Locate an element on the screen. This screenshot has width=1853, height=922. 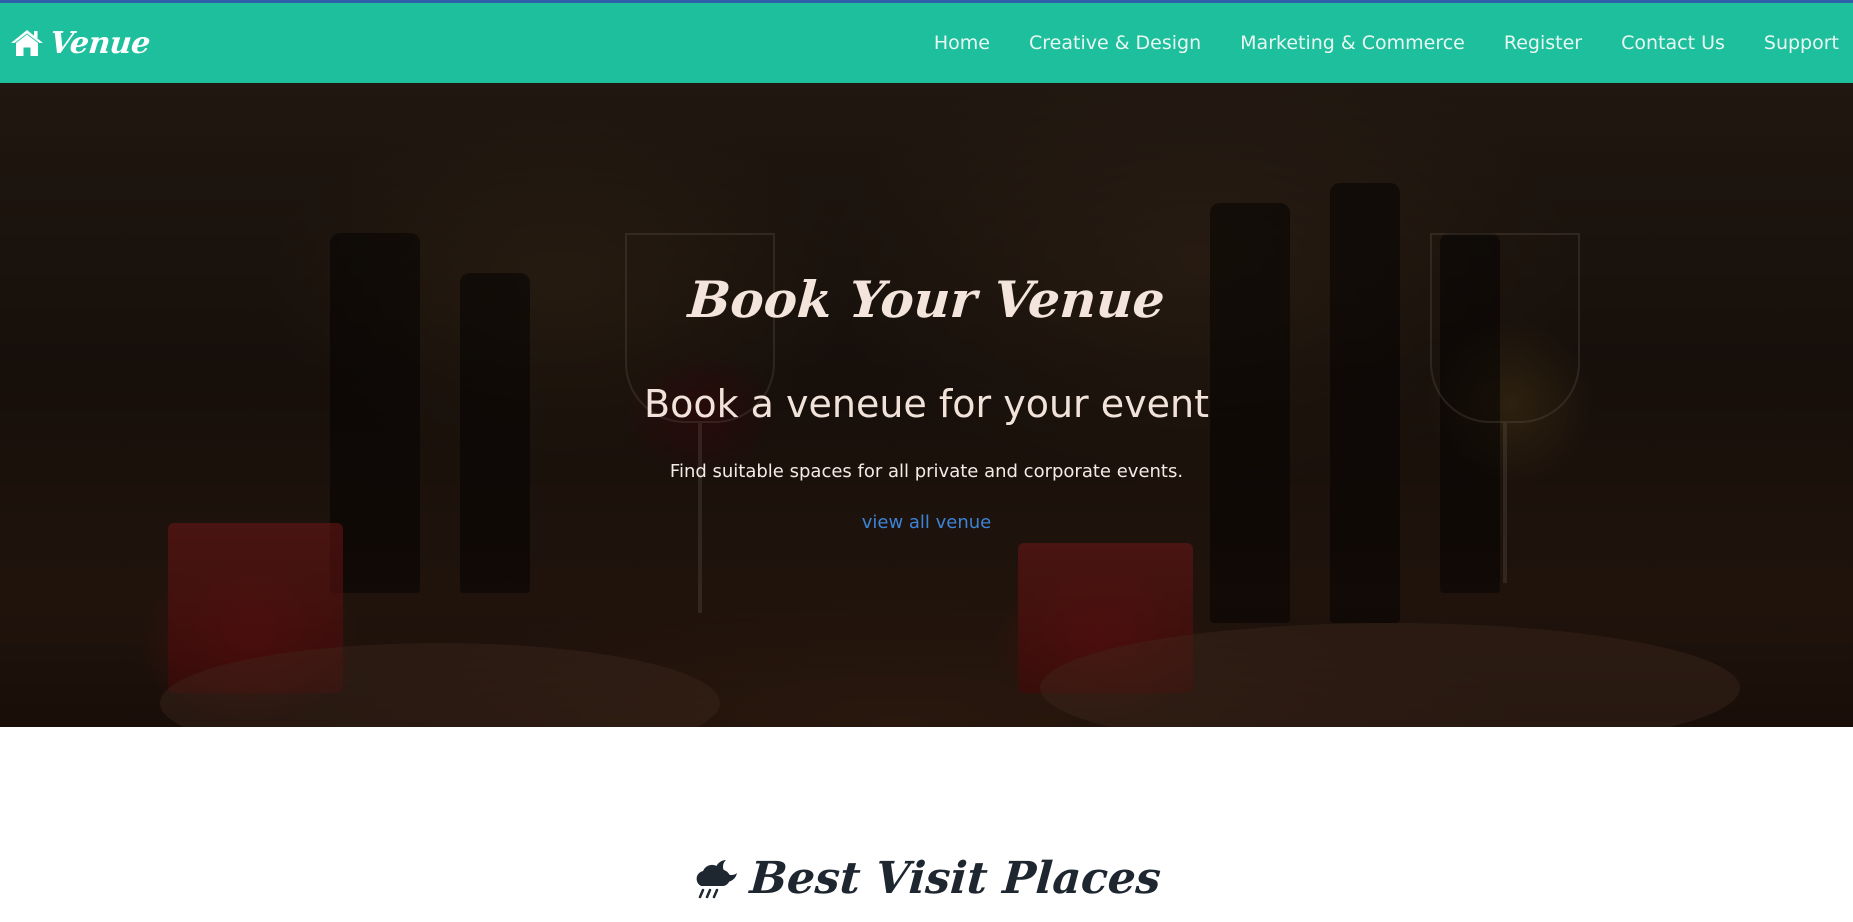
cloud-moon-rain-icon is located at coordinates (715, 879).